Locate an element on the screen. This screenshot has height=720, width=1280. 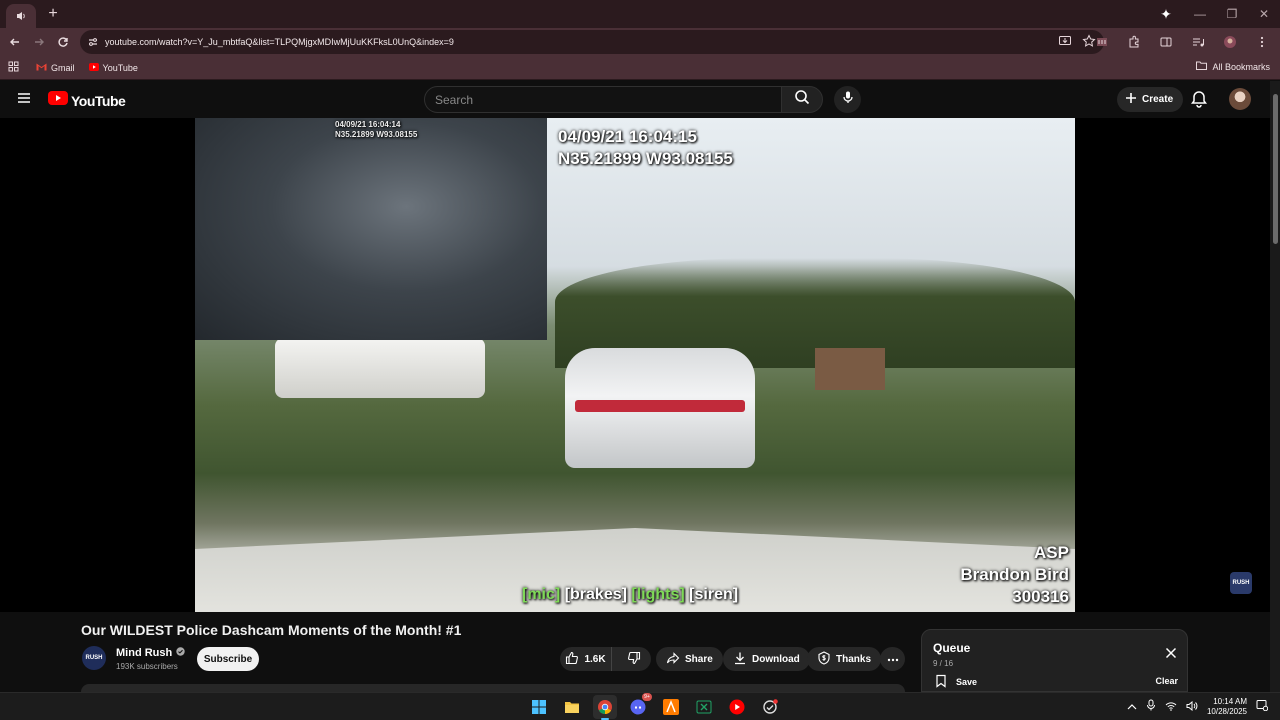
search-input is located at coordinates (585, 100).